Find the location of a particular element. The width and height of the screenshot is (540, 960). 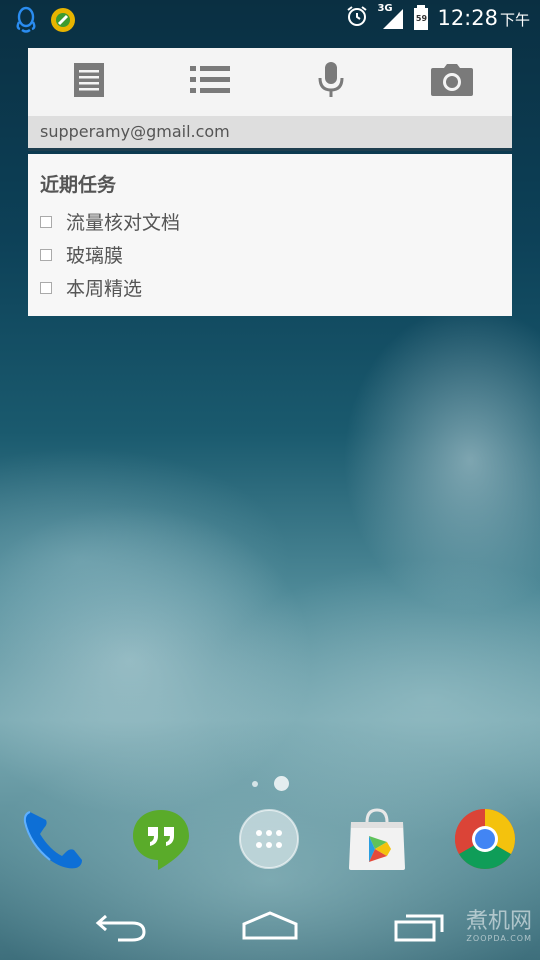

photo-note-icon is located at coordinates (451, 82).